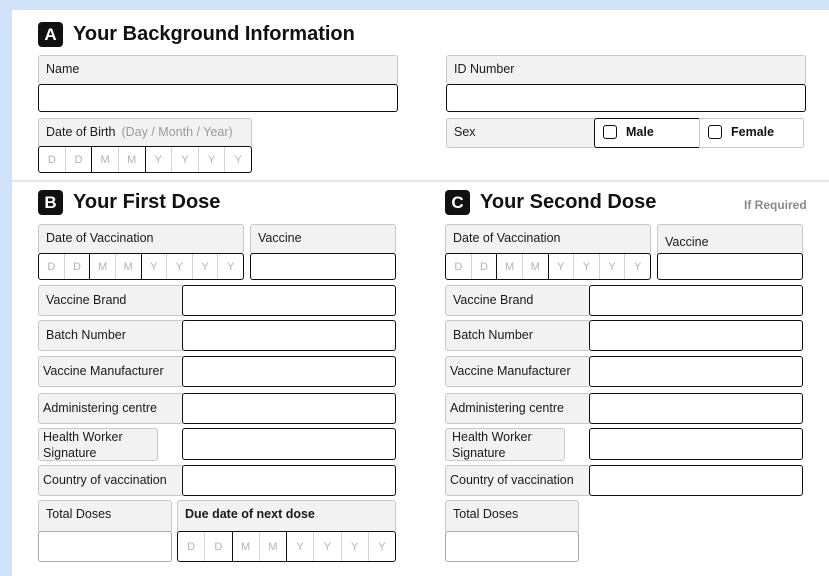  Describe the element at coordinates (289, 444) in the screenshot. I see `b-health-worker-signature-input` at that location.